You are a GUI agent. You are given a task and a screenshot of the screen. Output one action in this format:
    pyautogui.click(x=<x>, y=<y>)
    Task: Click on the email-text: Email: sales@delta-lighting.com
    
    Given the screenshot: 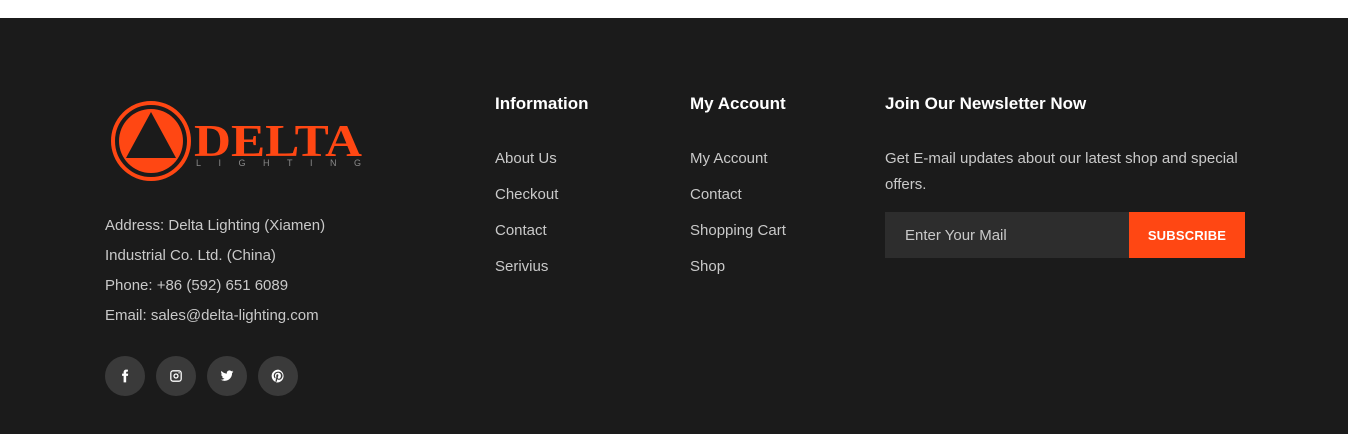 What is the action you would take?
    pyautogui.click(x=212, y=315)
    